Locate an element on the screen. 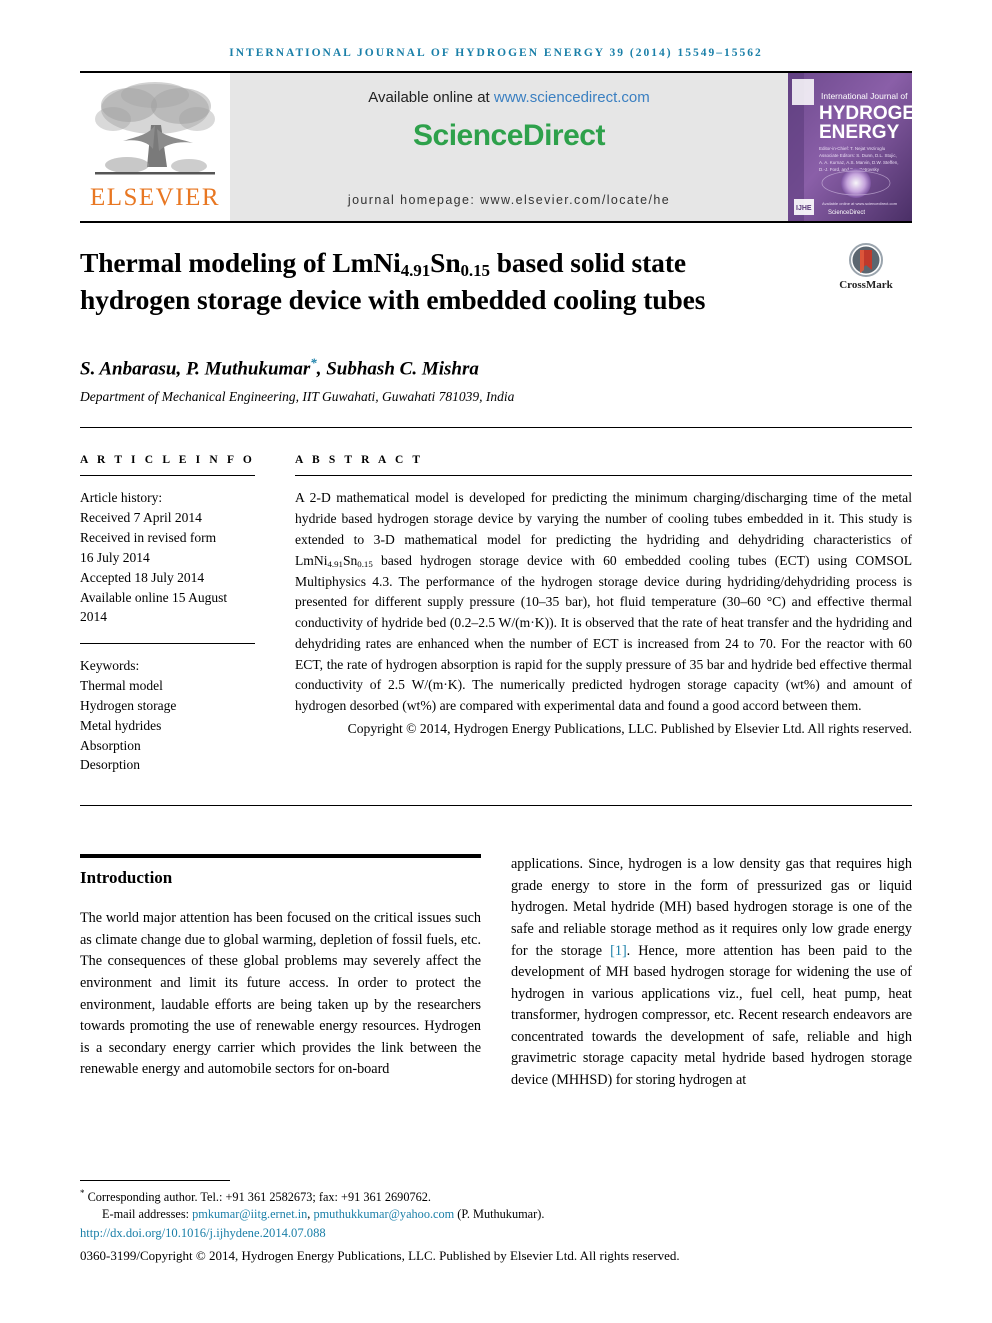 This screenshot has height=1323, width=992. article-history-item: Accepted 18 July 2014 is located at coordinates (142, 577).